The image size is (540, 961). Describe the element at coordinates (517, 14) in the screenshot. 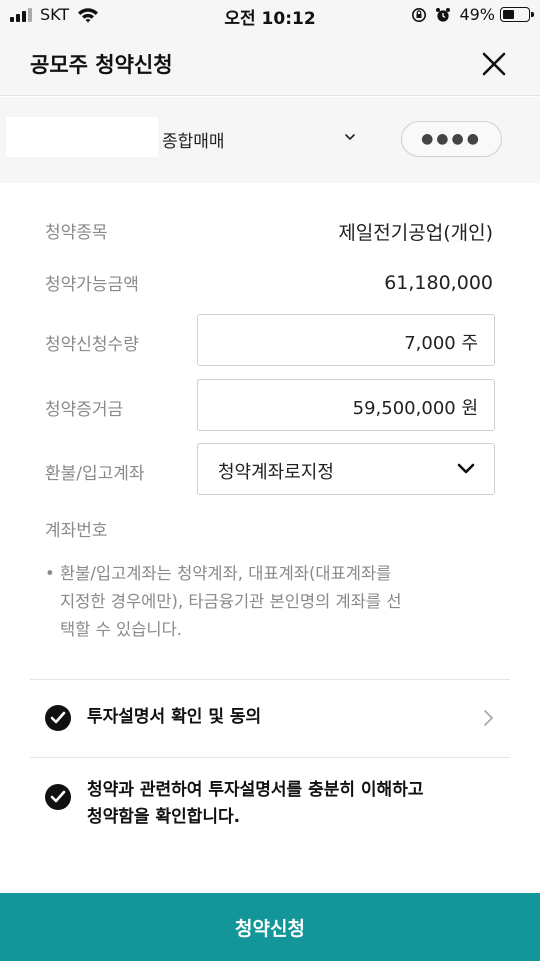

I see `battery-icon` at that location.